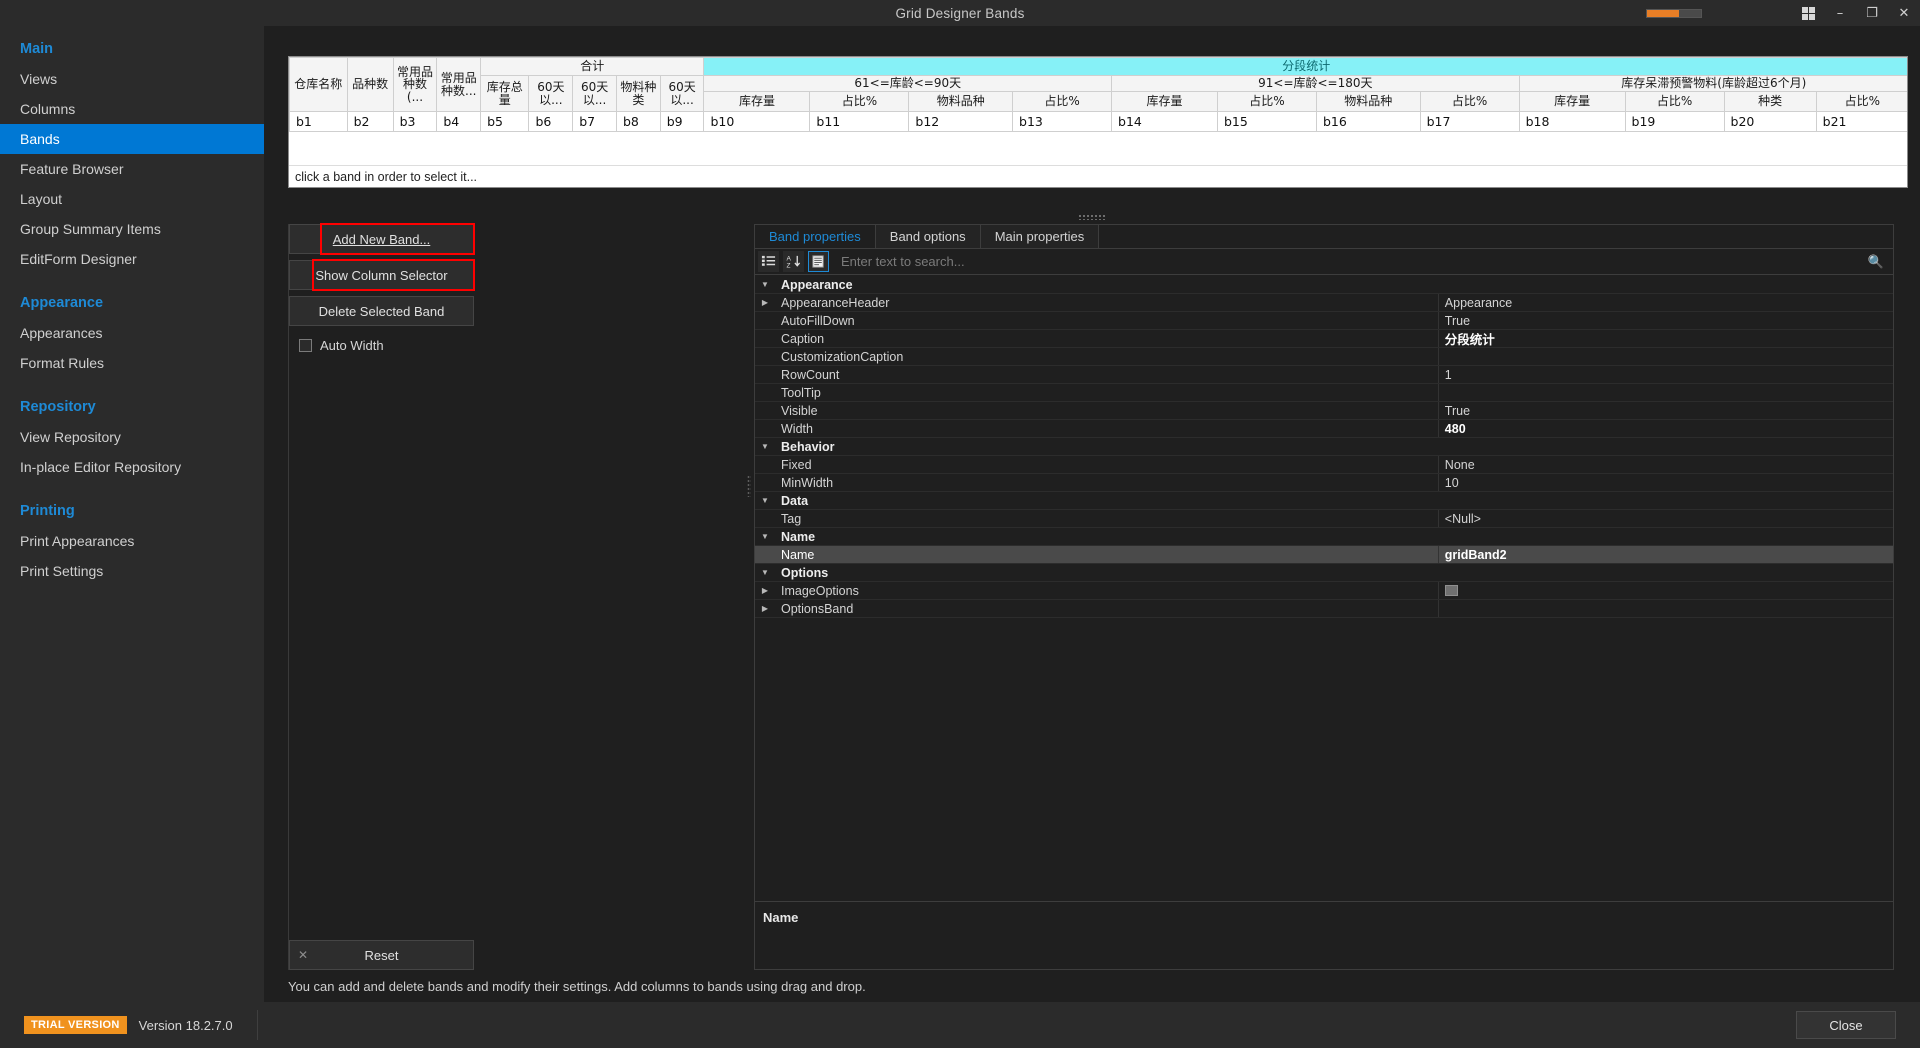 This screenshot has height=1048, width=1920. Describe the element at coordinates (1324, 573) in the screenshot. I see `property-category-row: ▼ Options` at that location.